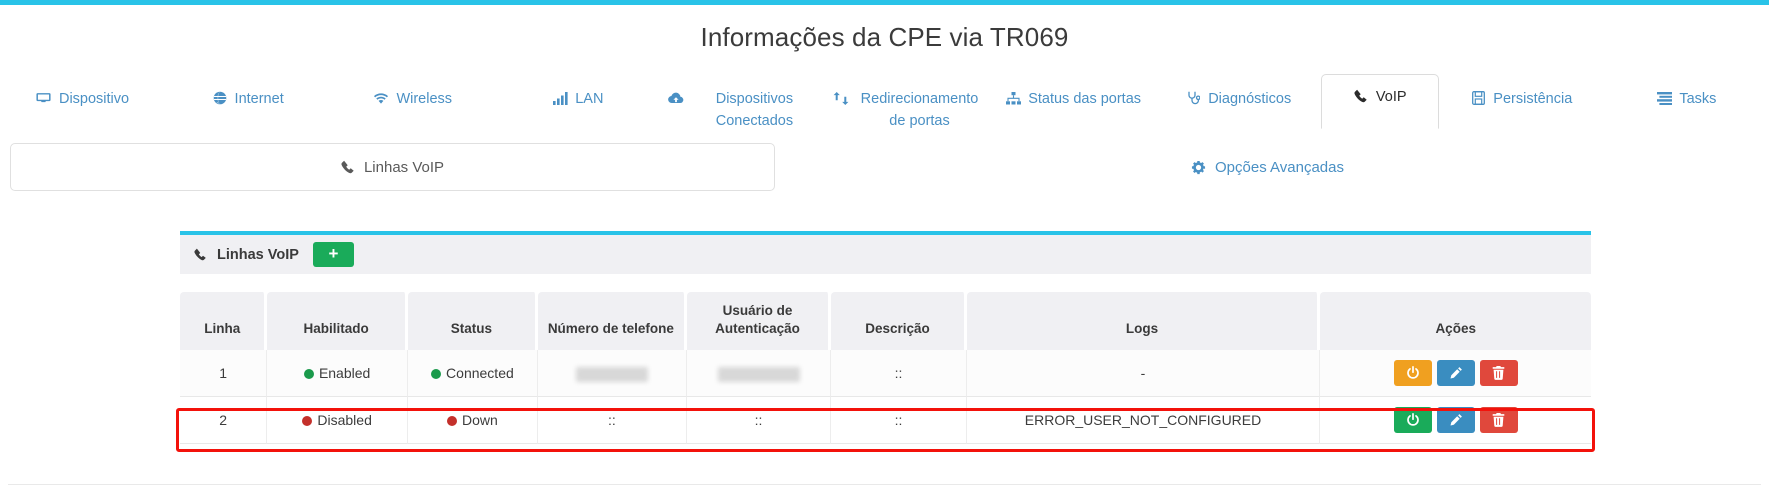 Image resolution: width=1769 pixels, height=500 pixels. What do you see at coordinates (480, 420) in the screenshot?
I see `status-label: Down` at bounding box center [480, 420].